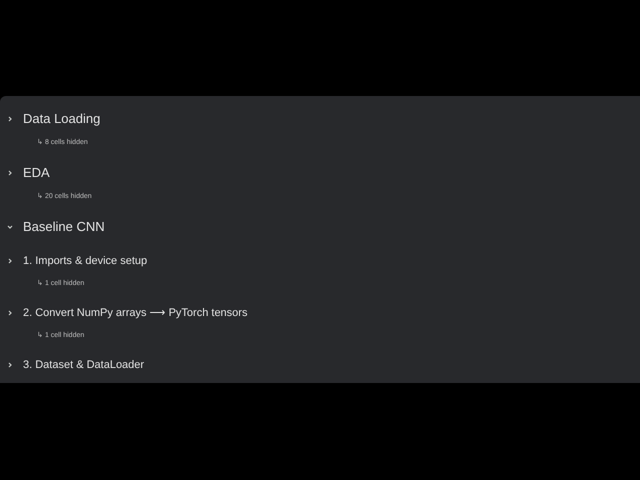 This screenshot has width=640, height=480. I want to click on section-heading: Data Loading, so click(61, 119).